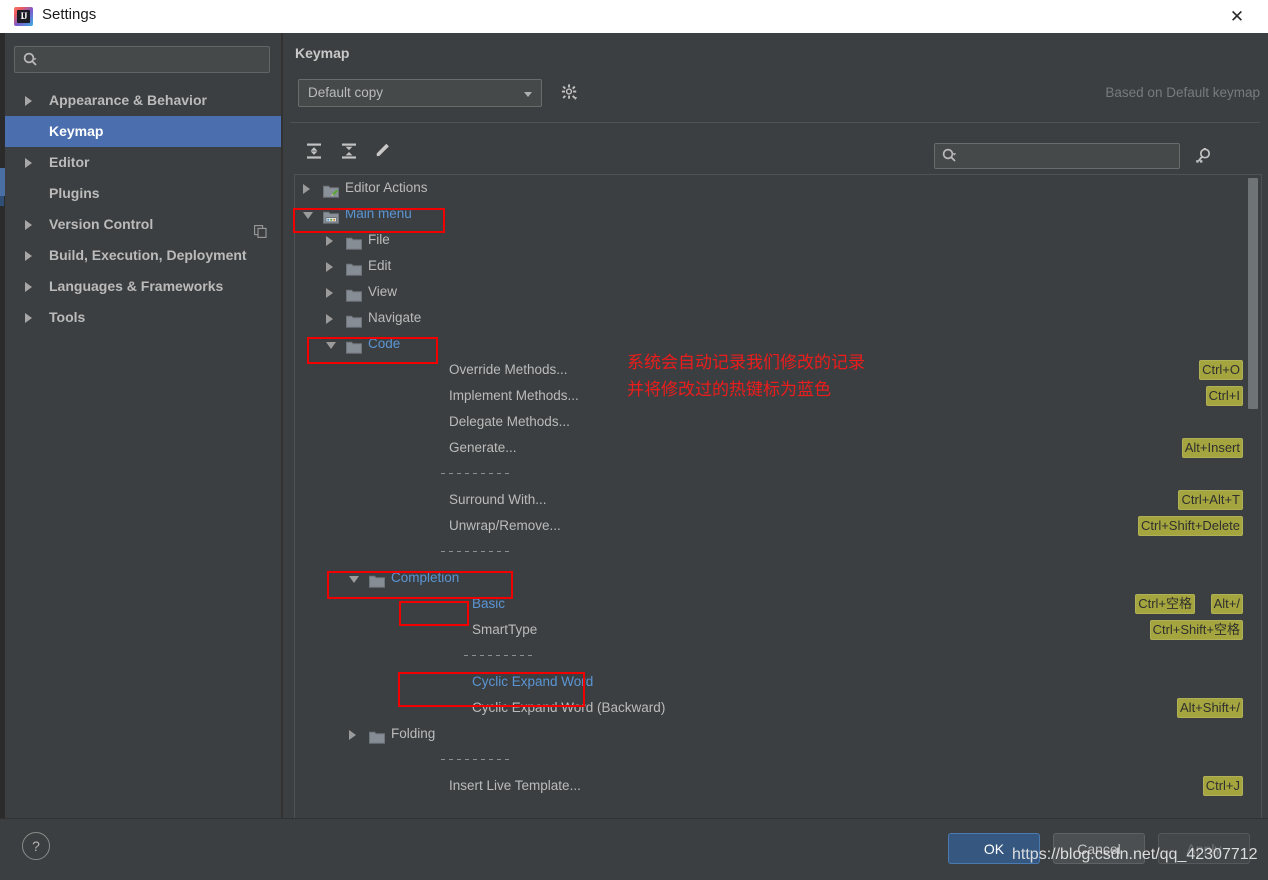 The image size is (1268, 880). What do you see at coordinates (778, 734) in the screenshot?
I see `tree-row: Folding` at bounding box center [778, 734].